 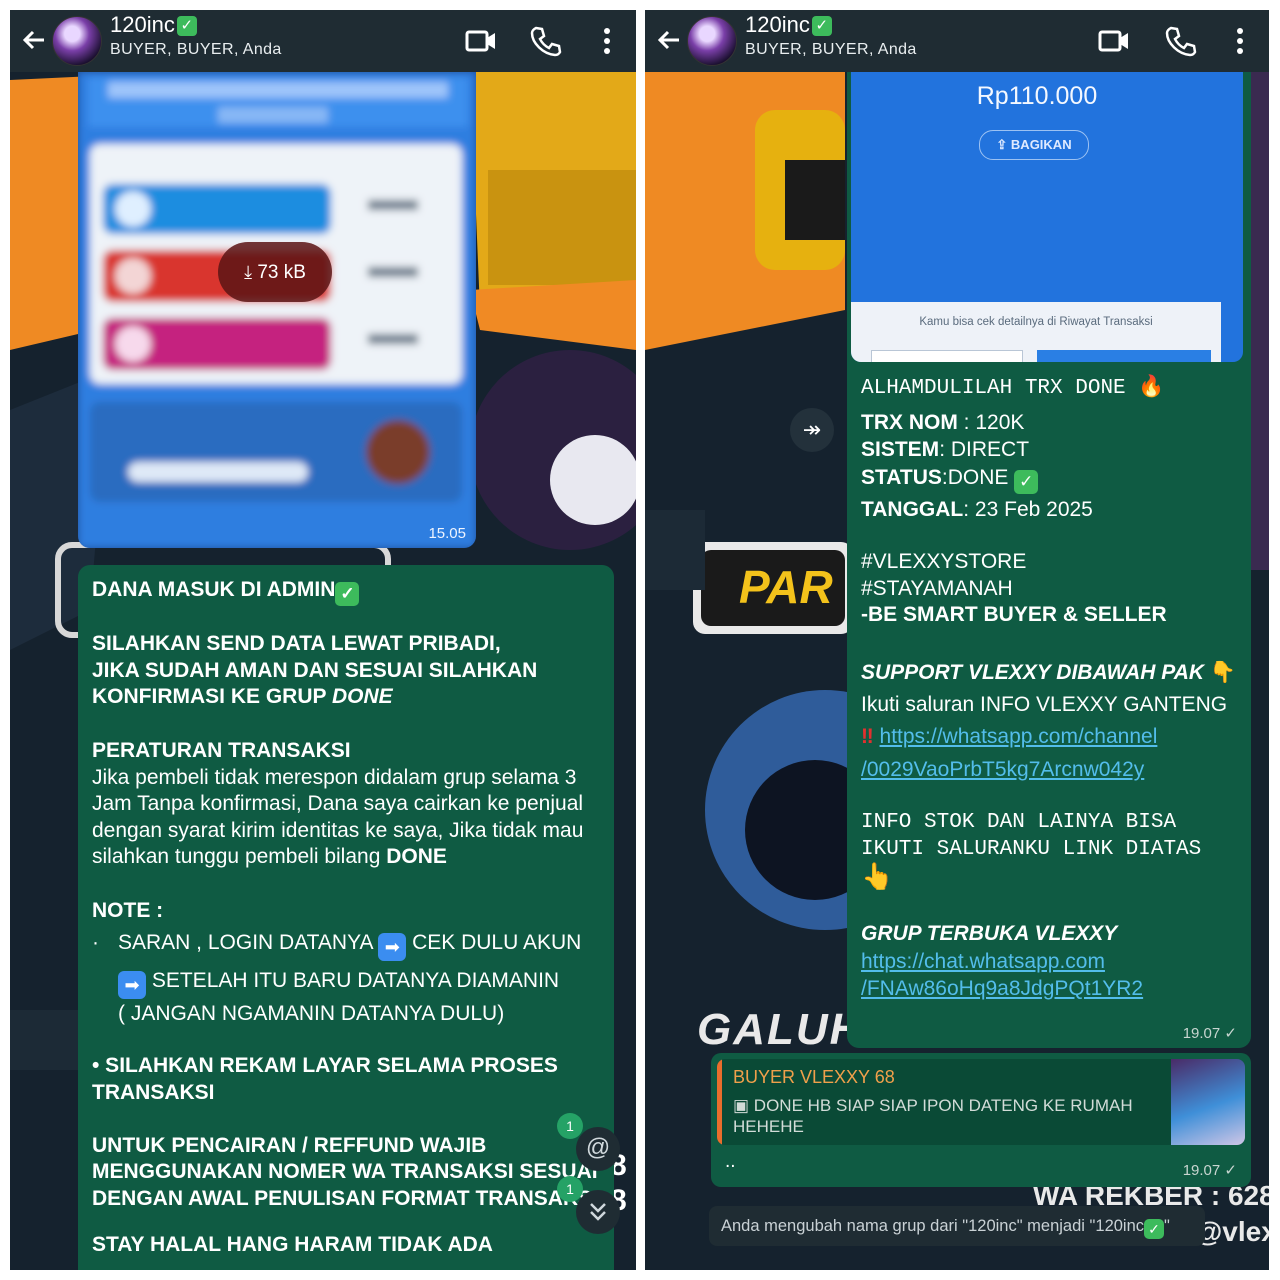 I want to click on refund-line: UNTUK PENCAIRAN / REFFUND WAJIB, so click(x=289, y=1145).